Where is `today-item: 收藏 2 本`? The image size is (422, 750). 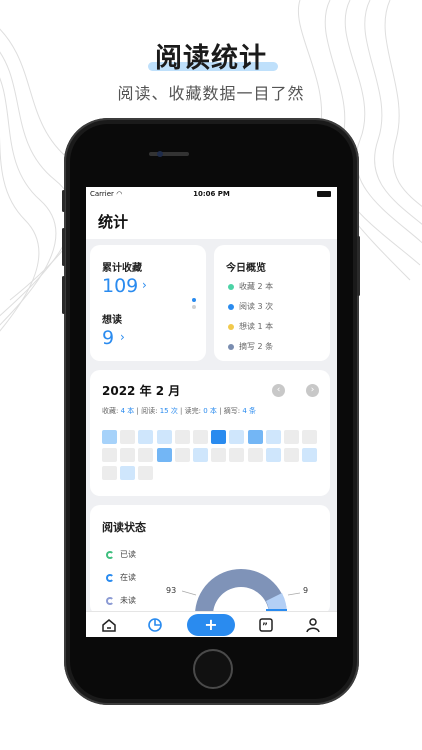
today-item: 收藏 2 本 is located at coordinates (250, 286).